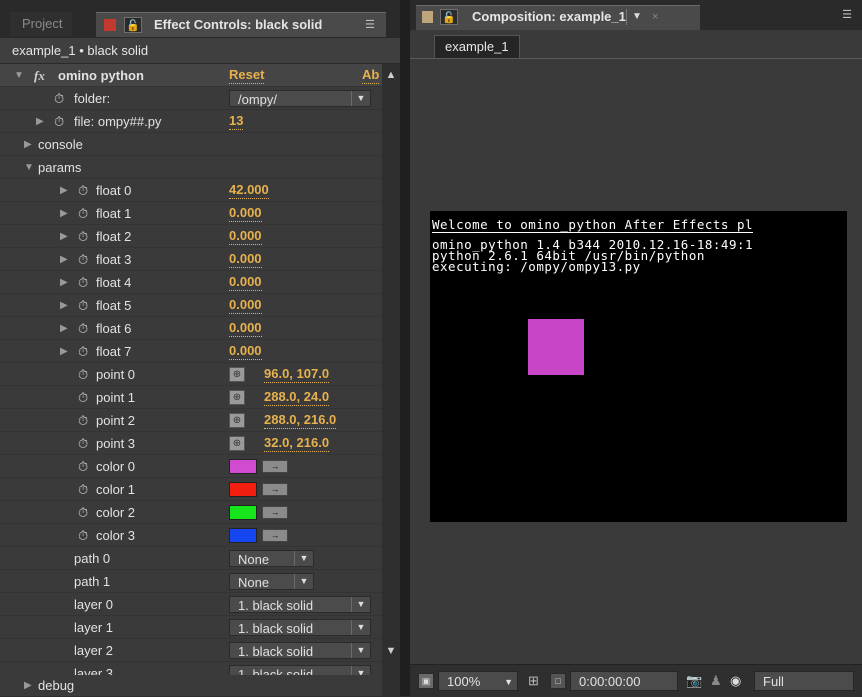  Describe the element at coordinates (405, 348) in the screenshot. I see `panel-divider` at that location.